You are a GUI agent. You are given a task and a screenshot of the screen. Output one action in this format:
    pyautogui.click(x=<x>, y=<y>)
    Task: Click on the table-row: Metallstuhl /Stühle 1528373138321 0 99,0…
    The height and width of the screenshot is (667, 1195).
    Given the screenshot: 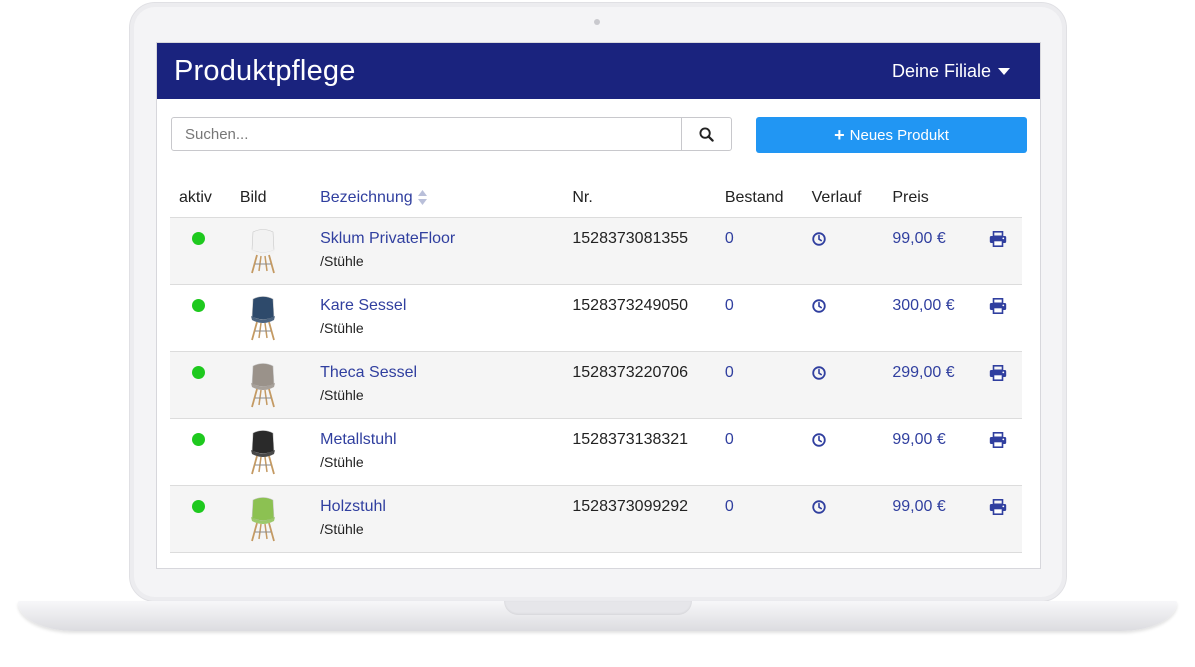 What is the action you would take?
    pyautogui.click(x=596, y=452)
    